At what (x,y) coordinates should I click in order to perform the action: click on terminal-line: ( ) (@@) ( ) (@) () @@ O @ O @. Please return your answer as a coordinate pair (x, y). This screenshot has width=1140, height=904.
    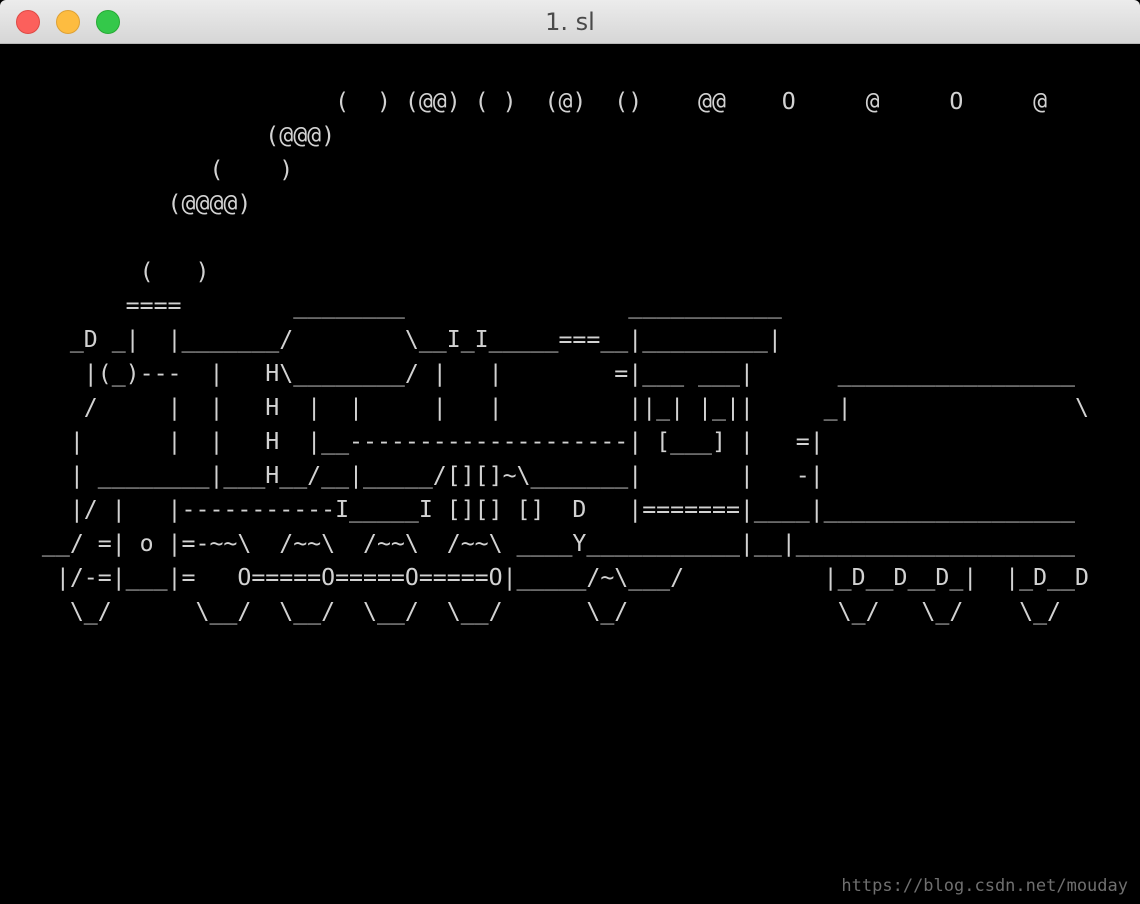
    Looking at the image, I should click on (531, 101).